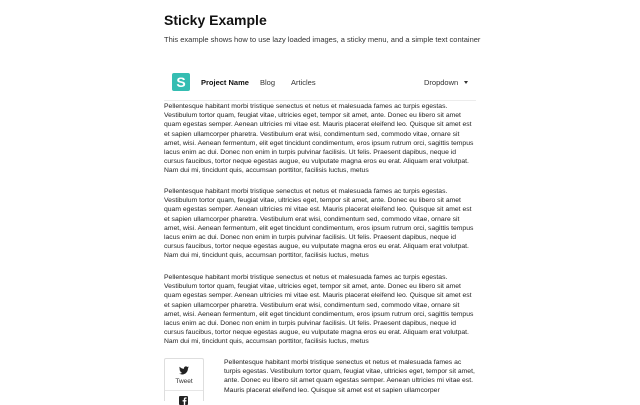 The width and height of the screenshot is (640, 405). I want to click on twitter-icon, so click(184, 370).